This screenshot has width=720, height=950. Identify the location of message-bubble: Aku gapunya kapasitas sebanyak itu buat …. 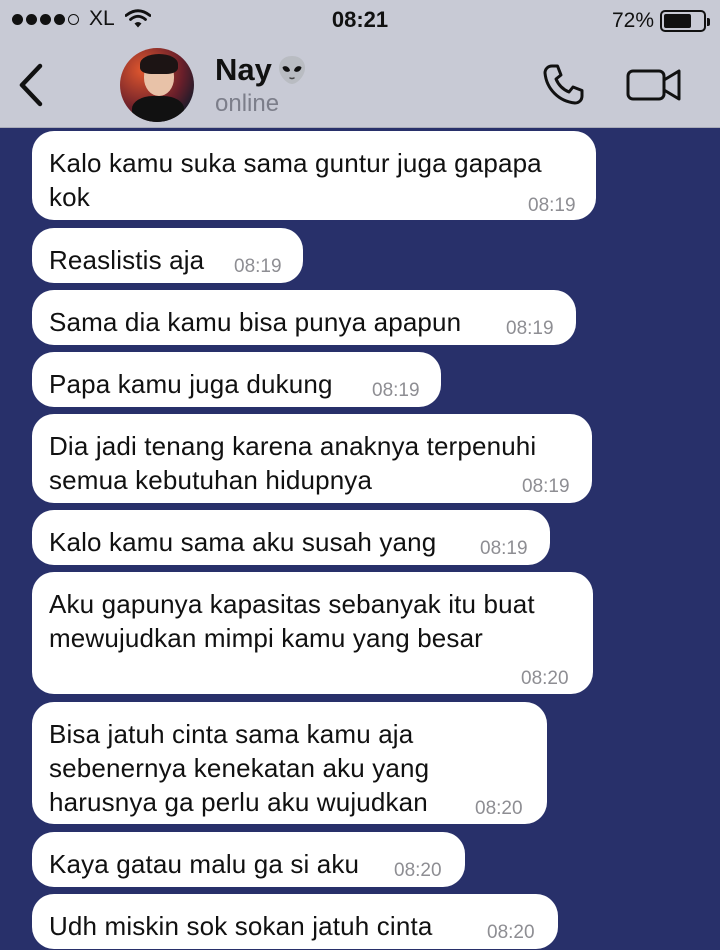
(312, 633).